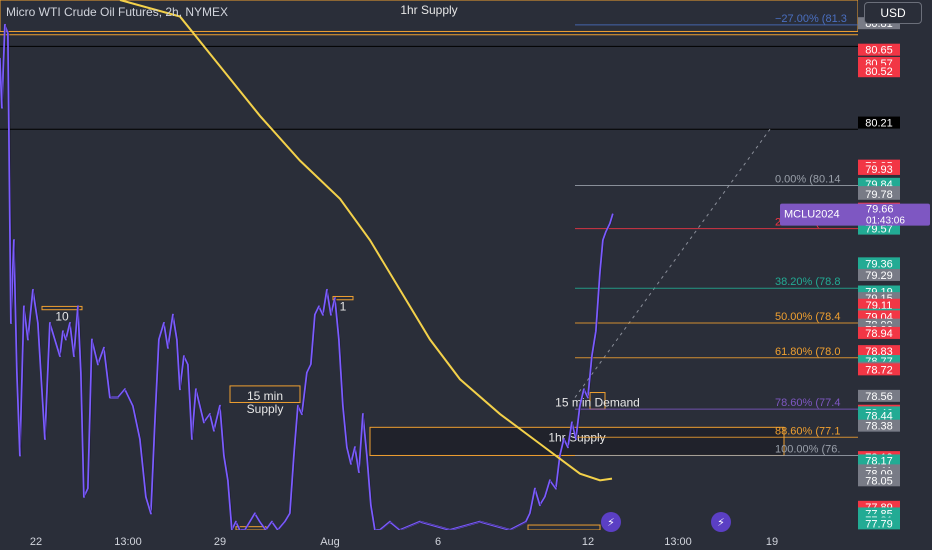 This screenshot has width=932, height=550. I want to click on price-label: 80.65, so click(879, 51).